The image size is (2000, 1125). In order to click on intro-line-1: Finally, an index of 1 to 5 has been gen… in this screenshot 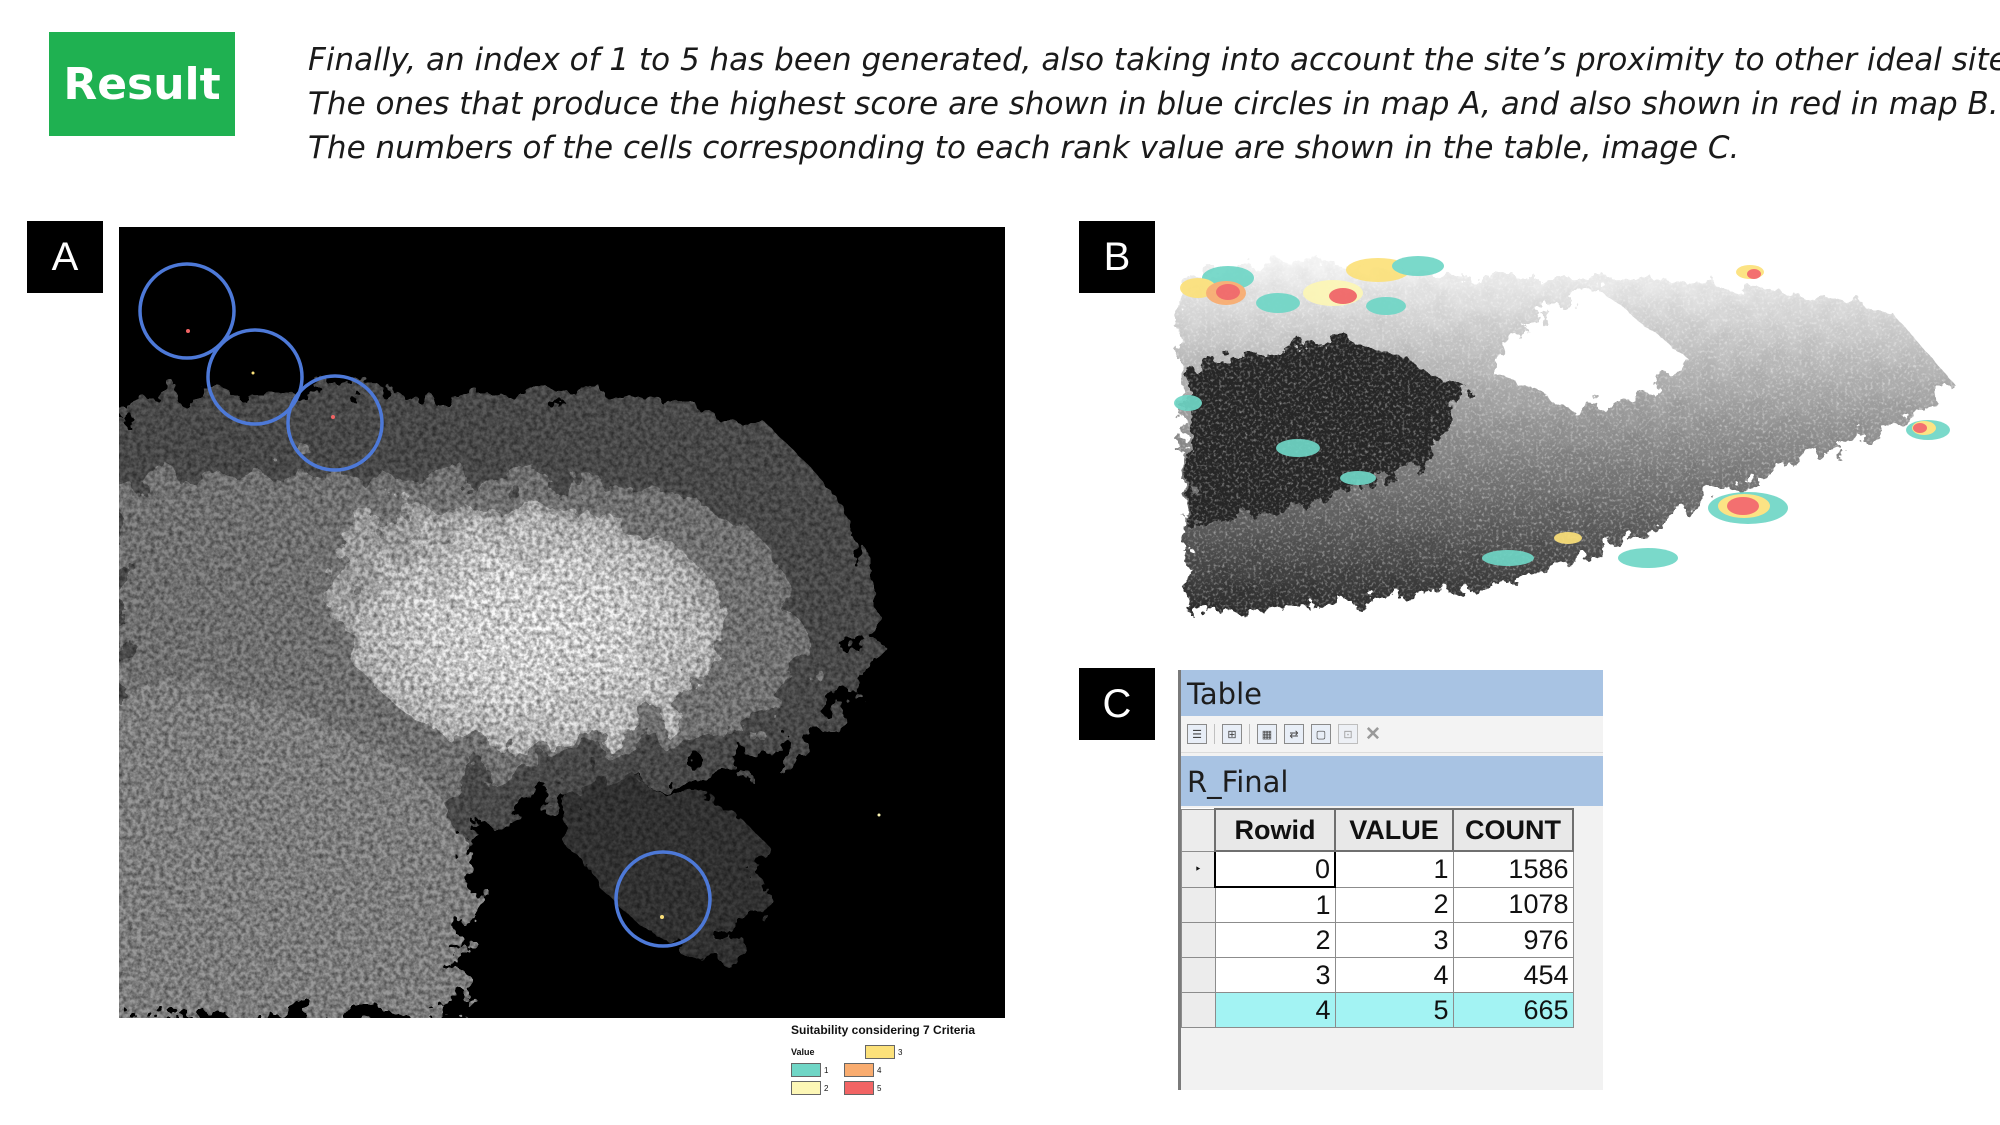, I will do `click(1154, 60)`.